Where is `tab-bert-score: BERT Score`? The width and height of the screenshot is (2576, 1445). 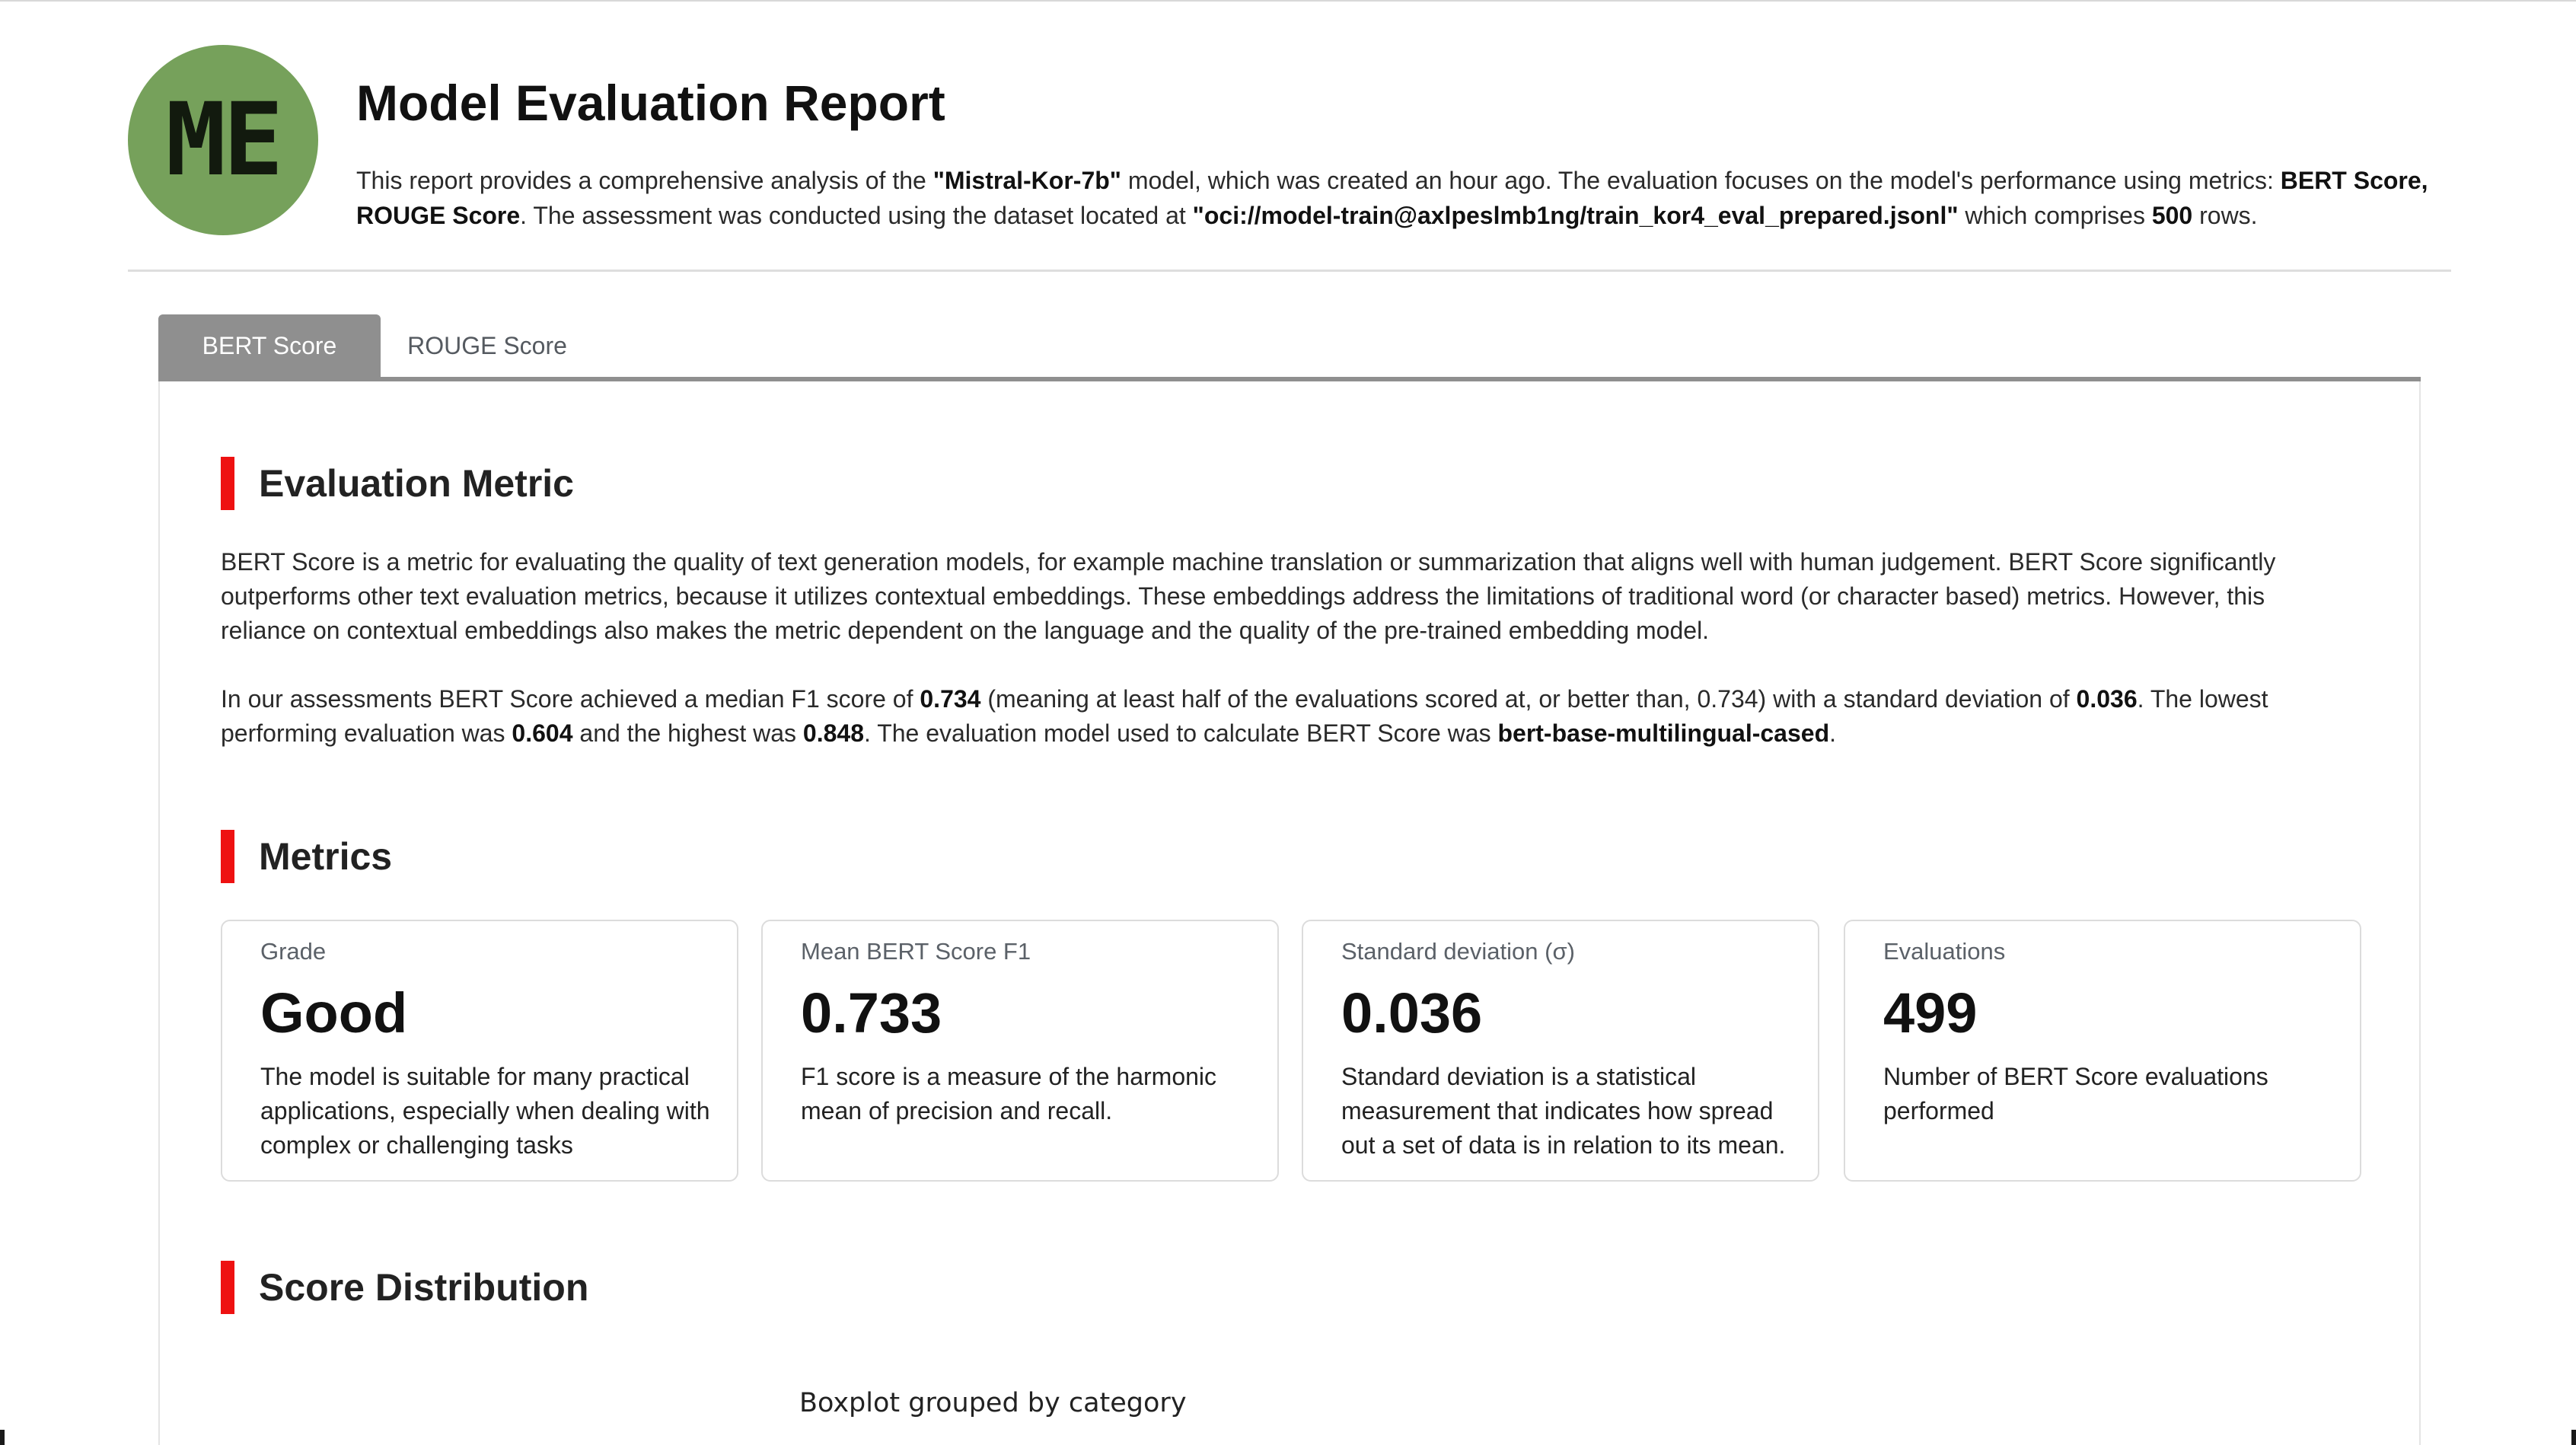
tab-bert-score: BERT Score is located at coordinates (269, 345).